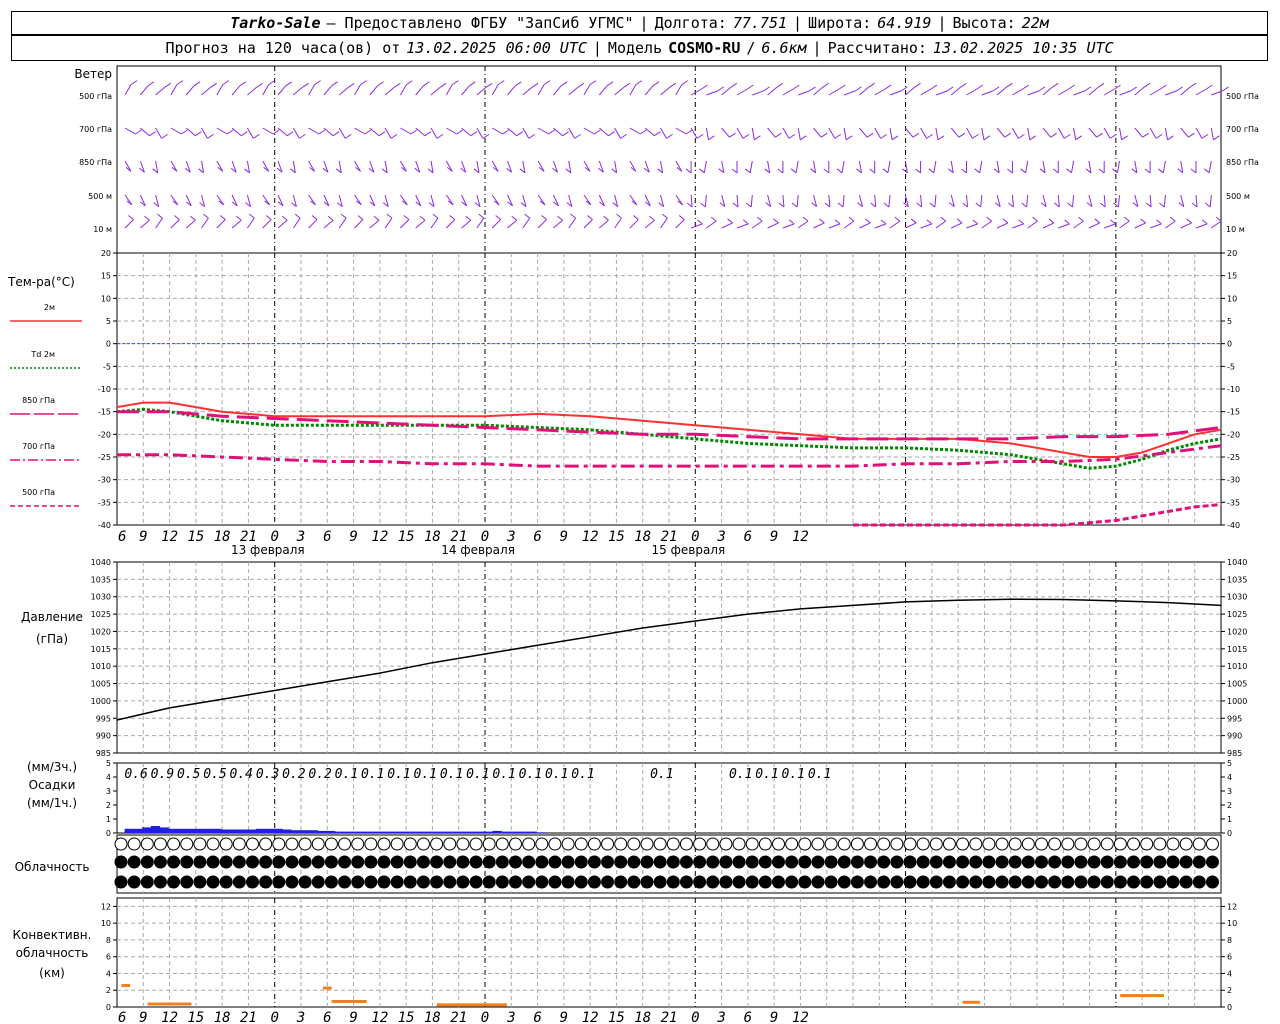  Describe the element at coordinates (108, 1007) in the screenshot. I see `y-tick-label: 0` at that location.